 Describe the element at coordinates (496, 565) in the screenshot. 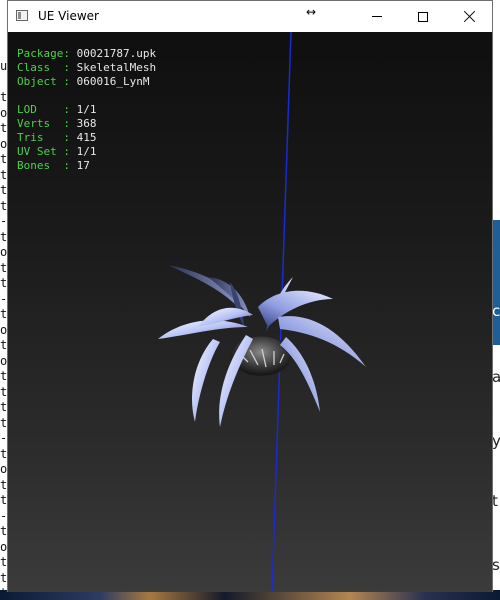

I see `background-char: s` at that location.